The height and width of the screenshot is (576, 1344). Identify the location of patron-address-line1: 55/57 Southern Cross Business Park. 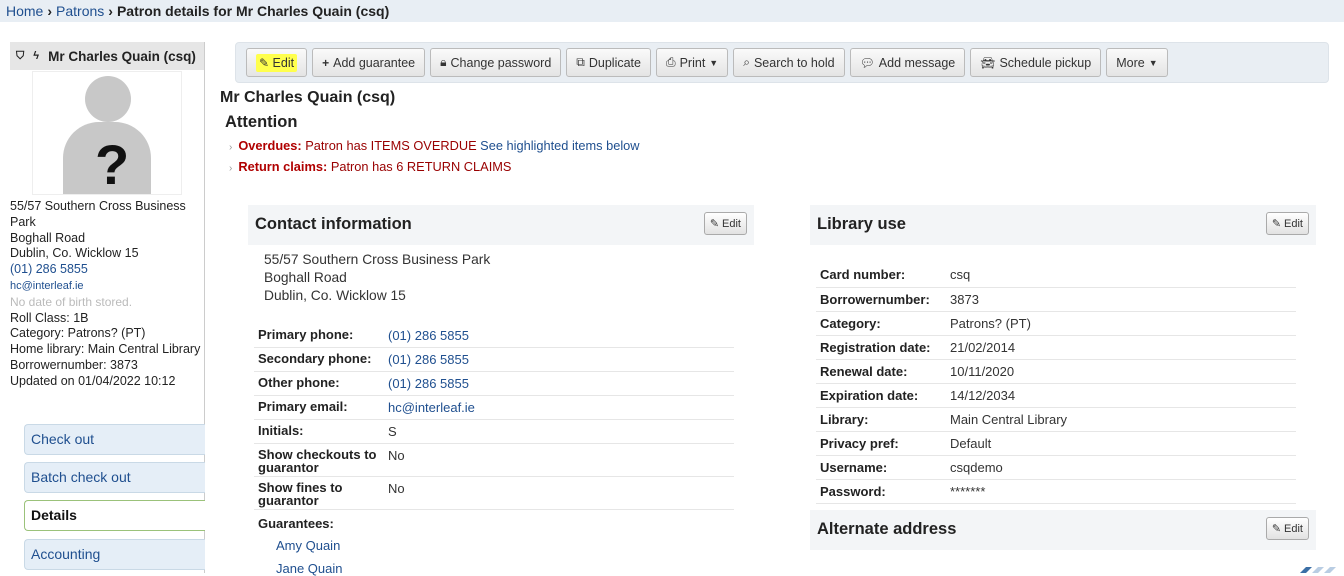
(98, 214).